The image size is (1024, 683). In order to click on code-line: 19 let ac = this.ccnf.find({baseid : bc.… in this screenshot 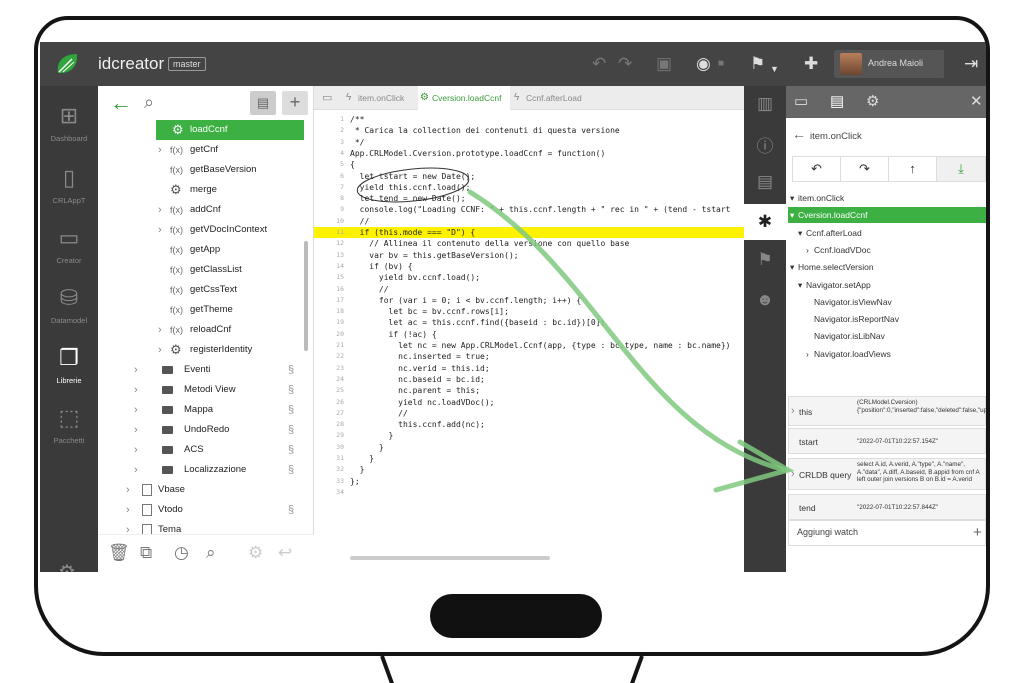, I will do `click(529, 322)`.